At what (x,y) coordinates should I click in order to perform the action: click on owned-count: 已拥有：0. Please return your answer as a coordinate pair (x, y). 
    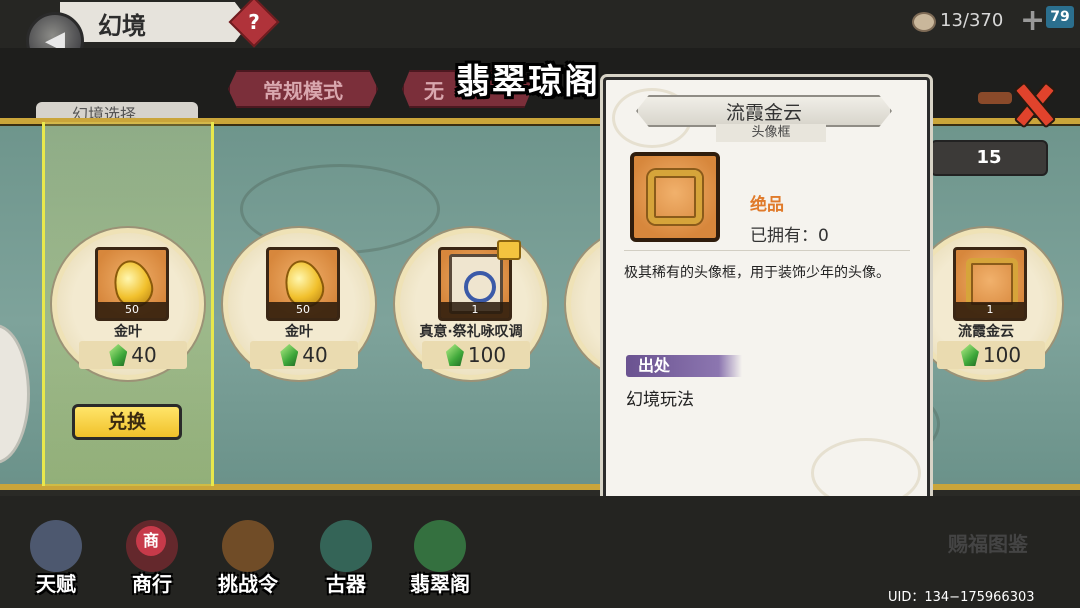
    Looking at the image, I should click on (789, 236).